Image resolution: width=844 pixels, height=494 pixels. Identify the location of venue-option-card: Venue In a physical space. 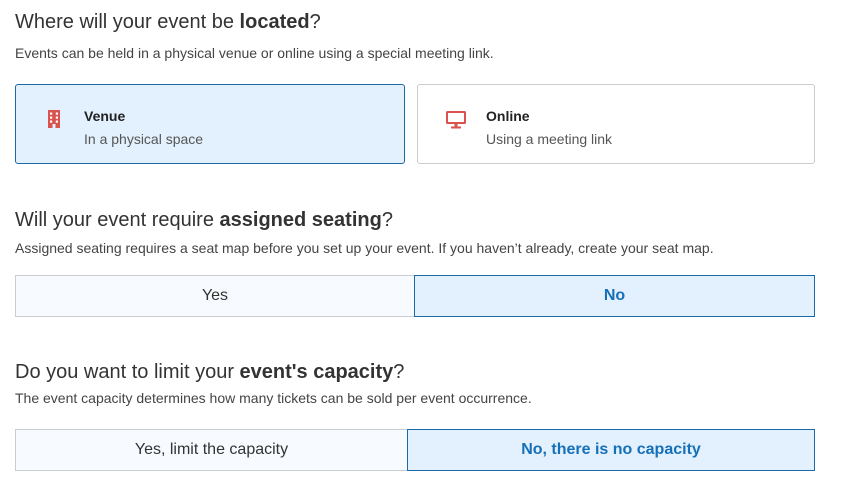
(210, 124).